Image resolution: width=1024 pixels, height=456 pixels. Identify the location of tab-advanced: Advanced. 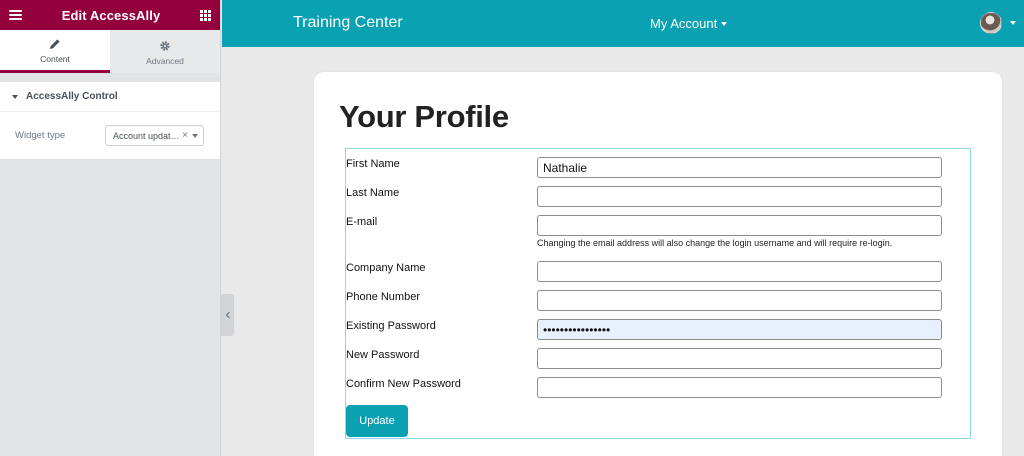
(165, 51).